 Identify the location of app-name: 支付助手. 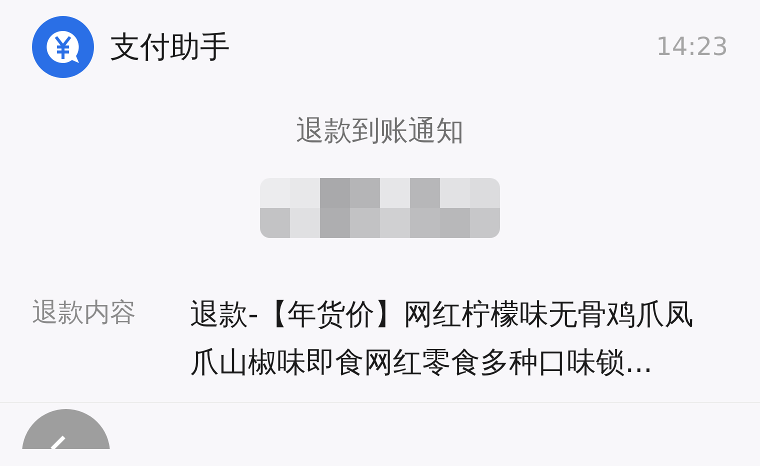
(170, 47).